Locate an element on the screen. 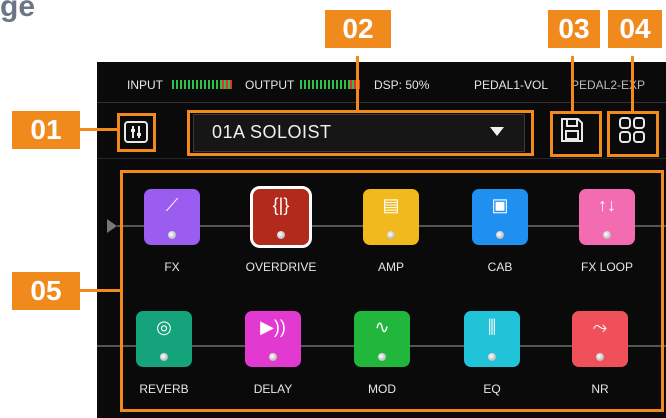  callout-tag-05: 05 is located at coordinates (46, 291).